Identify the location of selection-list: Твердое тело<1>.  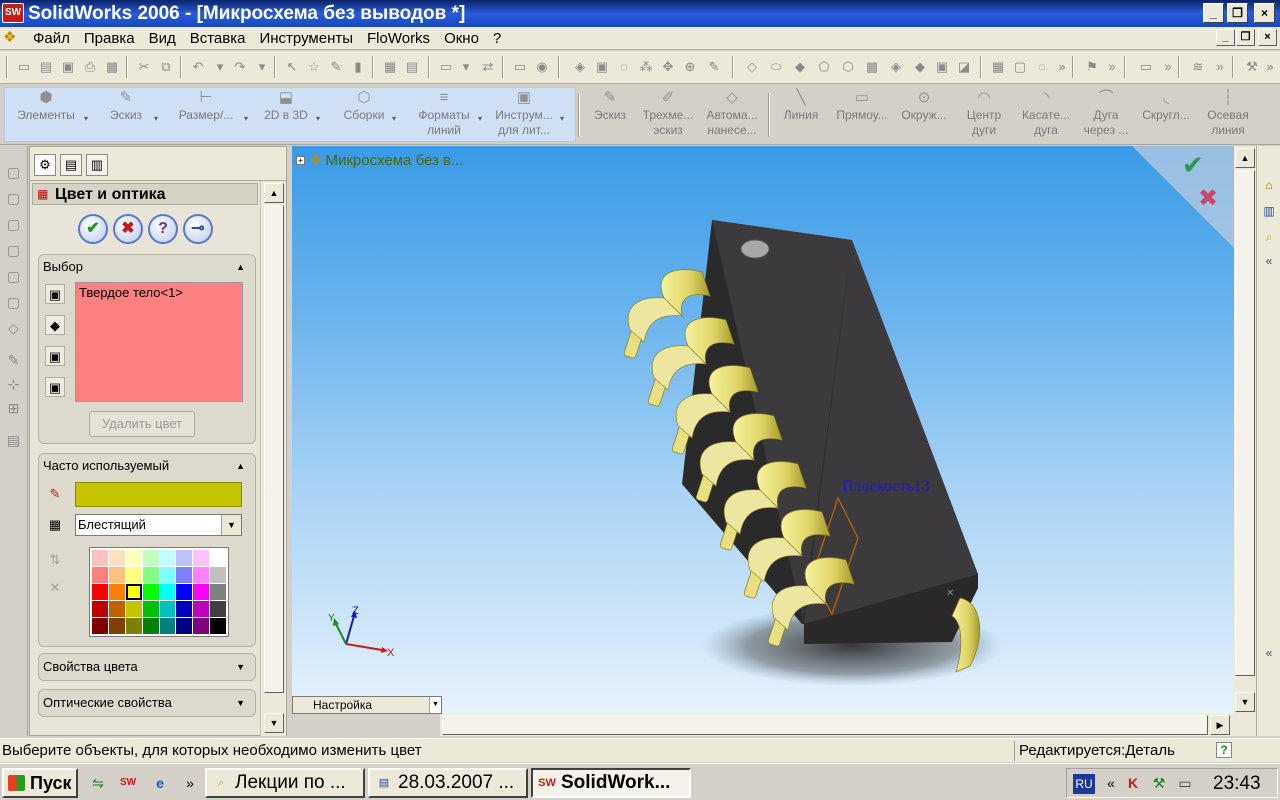
(159, 342).